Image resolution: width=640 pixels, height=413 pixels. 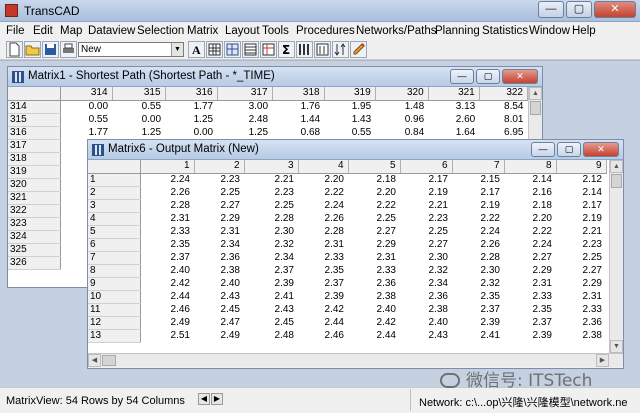 I want to click on scroll-up-arrow-icon: ▲, so click(x=616, y=166).